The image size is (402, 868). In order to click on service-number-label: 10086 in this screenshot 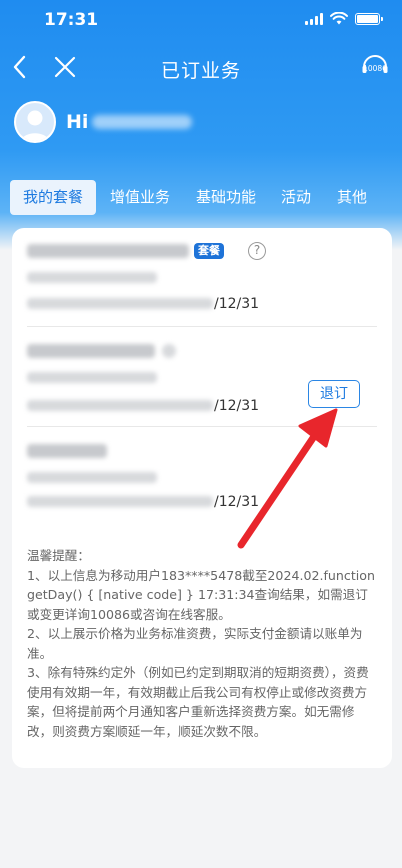, I will do `click(375, 68)`.